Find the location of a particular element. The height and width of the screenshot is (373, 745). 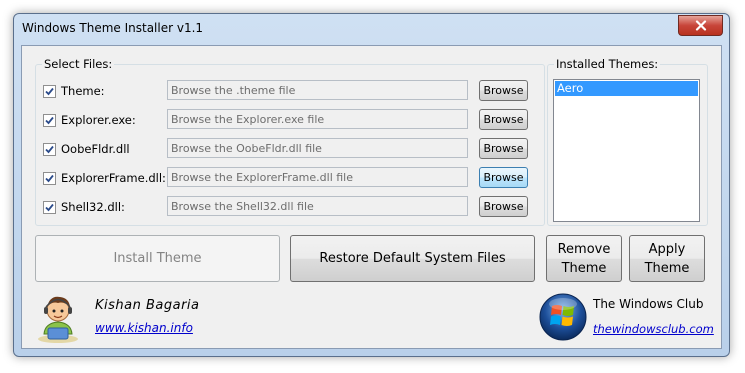

remove-theme-label-1: Remove is located at coordinates (584, 249).